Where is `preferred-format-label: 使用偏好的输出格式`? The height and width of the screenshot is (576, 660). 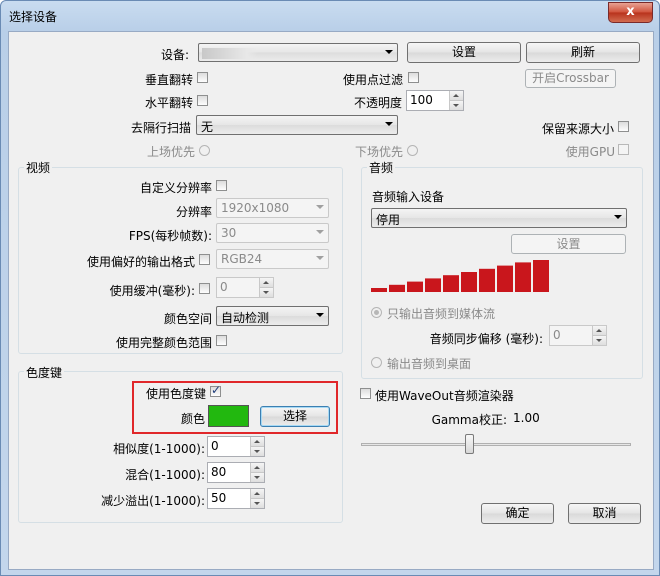
preferred-format-label: 使用偏好的输出格式 is located at coordinates (140, 262).